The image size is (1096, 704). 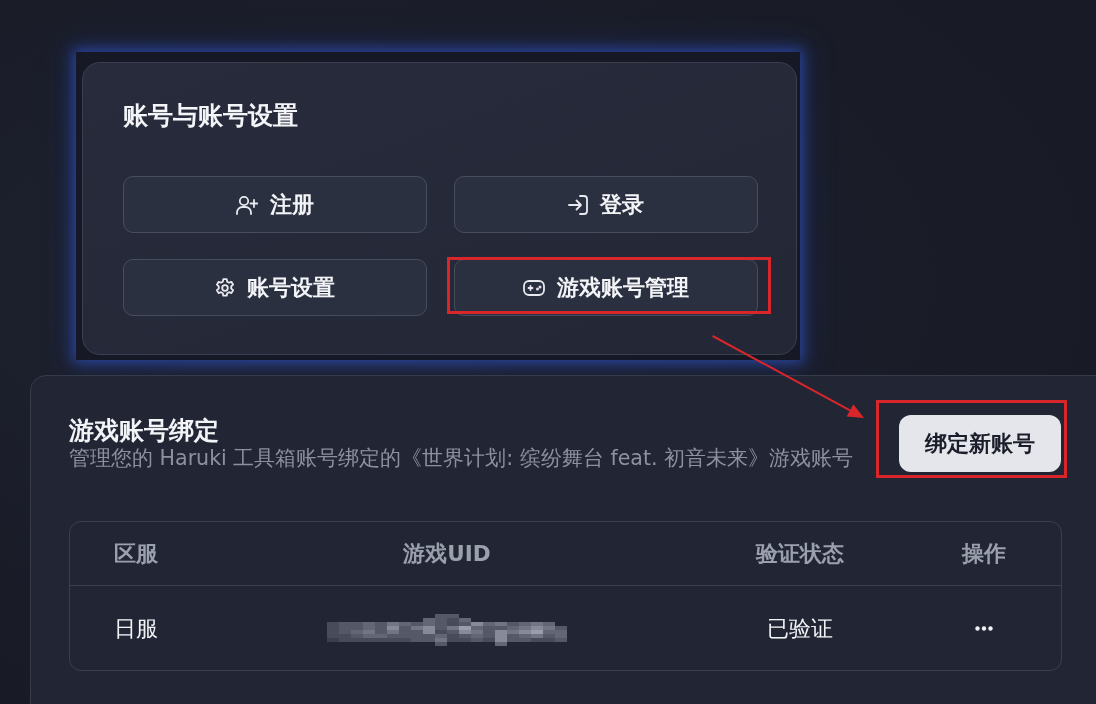 What do you see at coordinates (136, 554) in the screenshot?
I see `column-header: 区服` at bounding box center [136, 554].